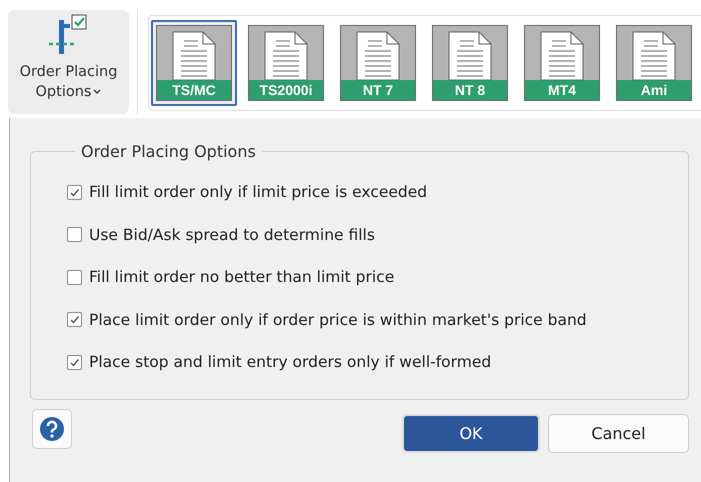  Describe the element at coordinates (377, 319) in the screenshot. I see `option-checkbox: Place limit order only if order price is within market's price band` at that location.